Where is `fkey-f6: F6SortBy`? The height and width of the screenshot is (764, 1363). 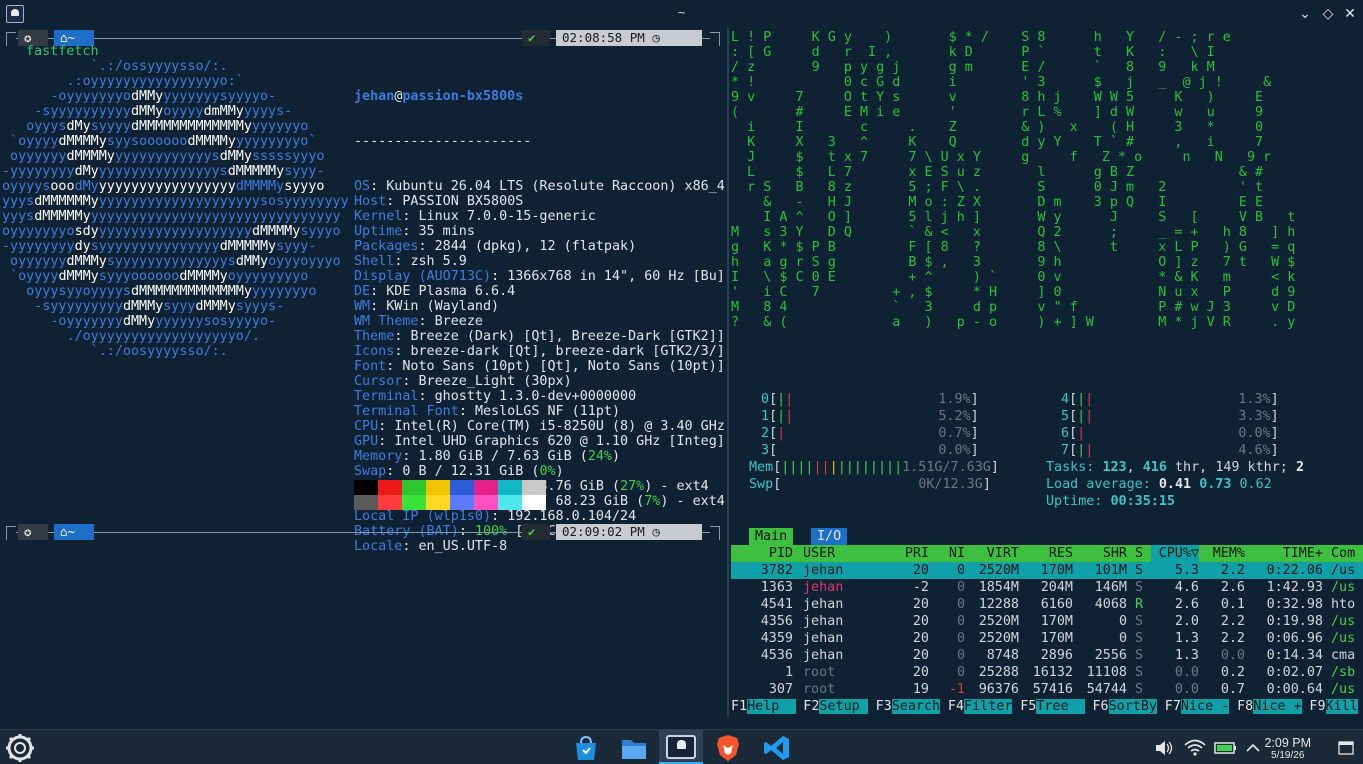 fkey-f6: F6SortBy is located at coordinates (1125, 706).